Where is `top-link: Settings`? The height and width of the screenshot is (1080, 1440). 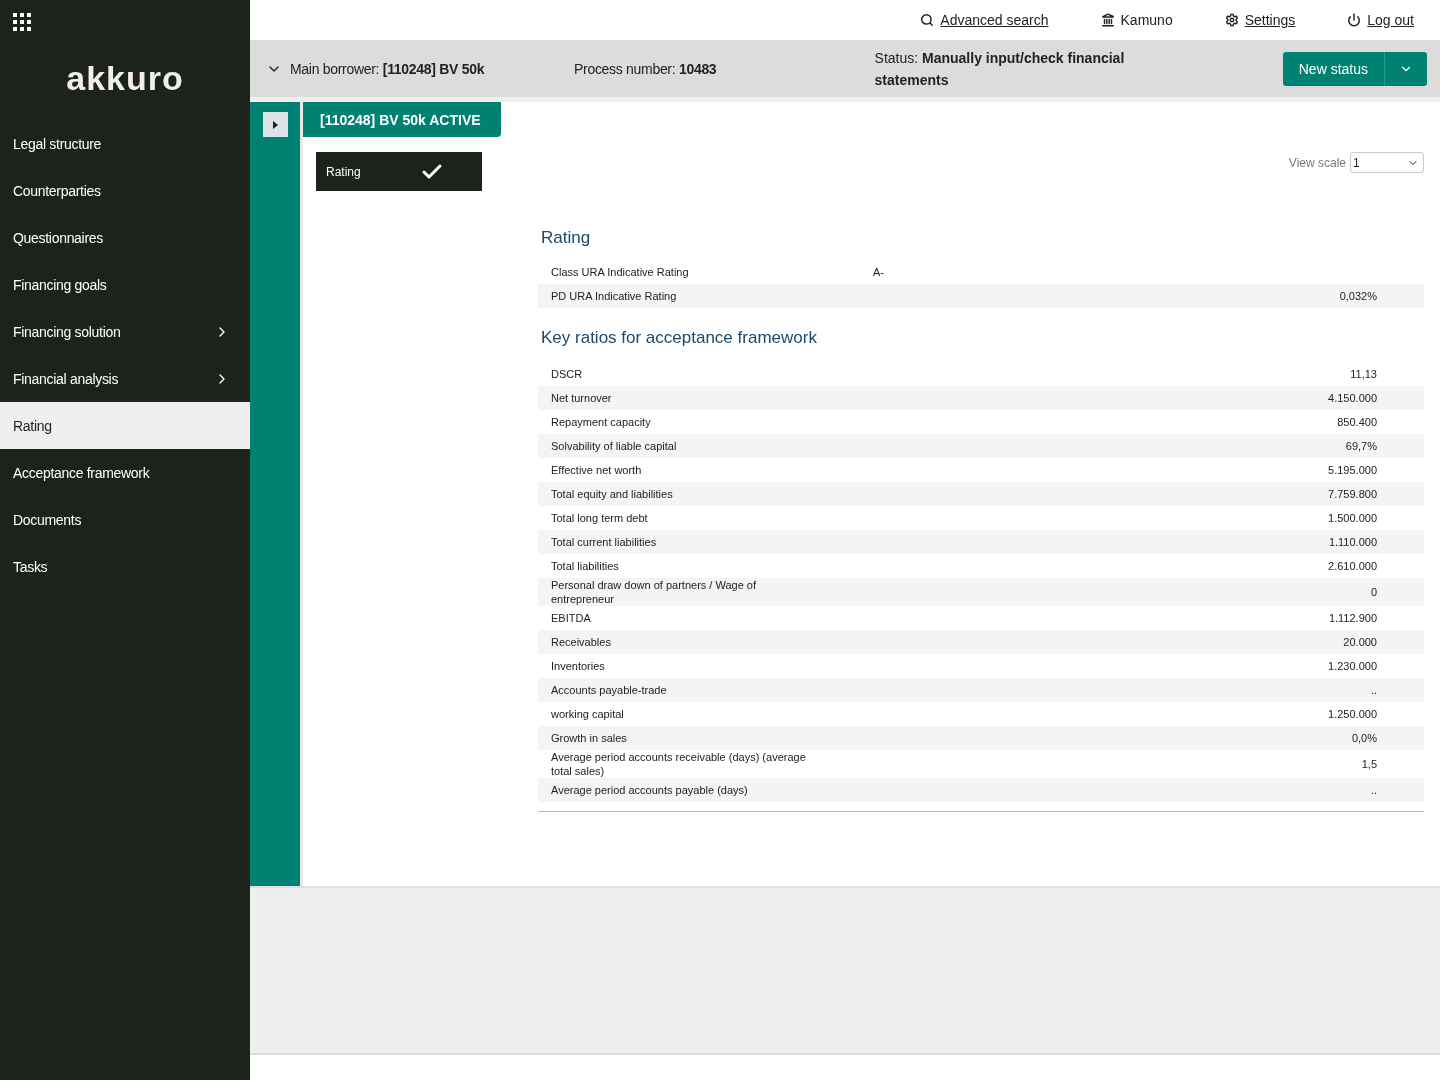 top-link: Settings is located at coordinates (1260, 20).